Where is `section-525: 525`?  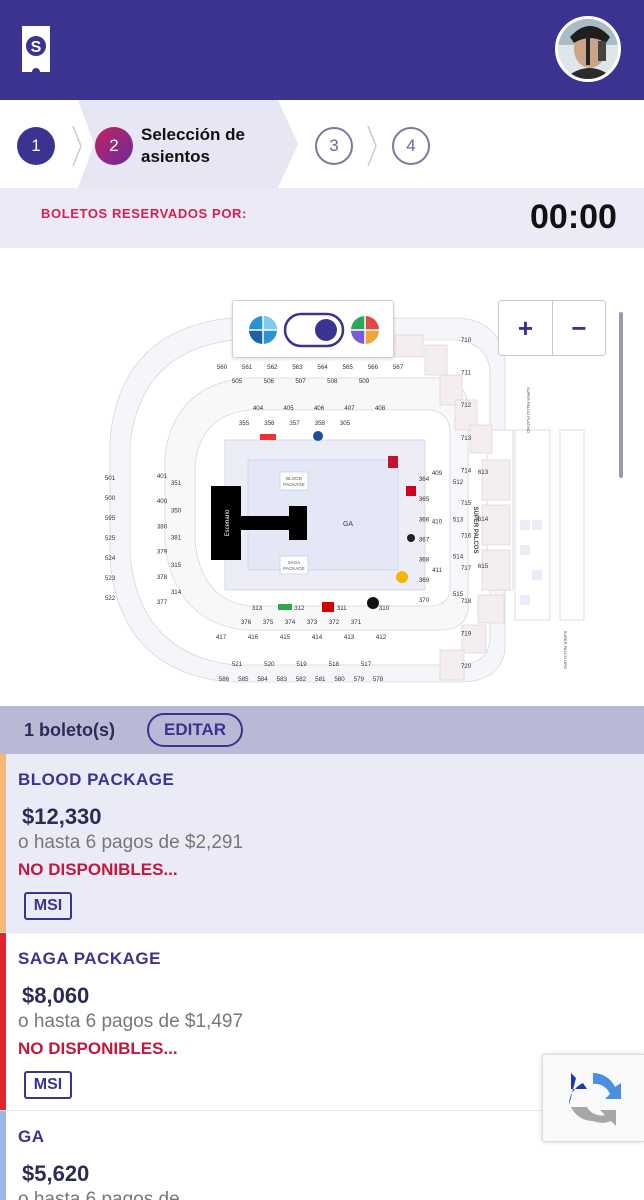
section-525: 525 is located at coordinates (110, 538).